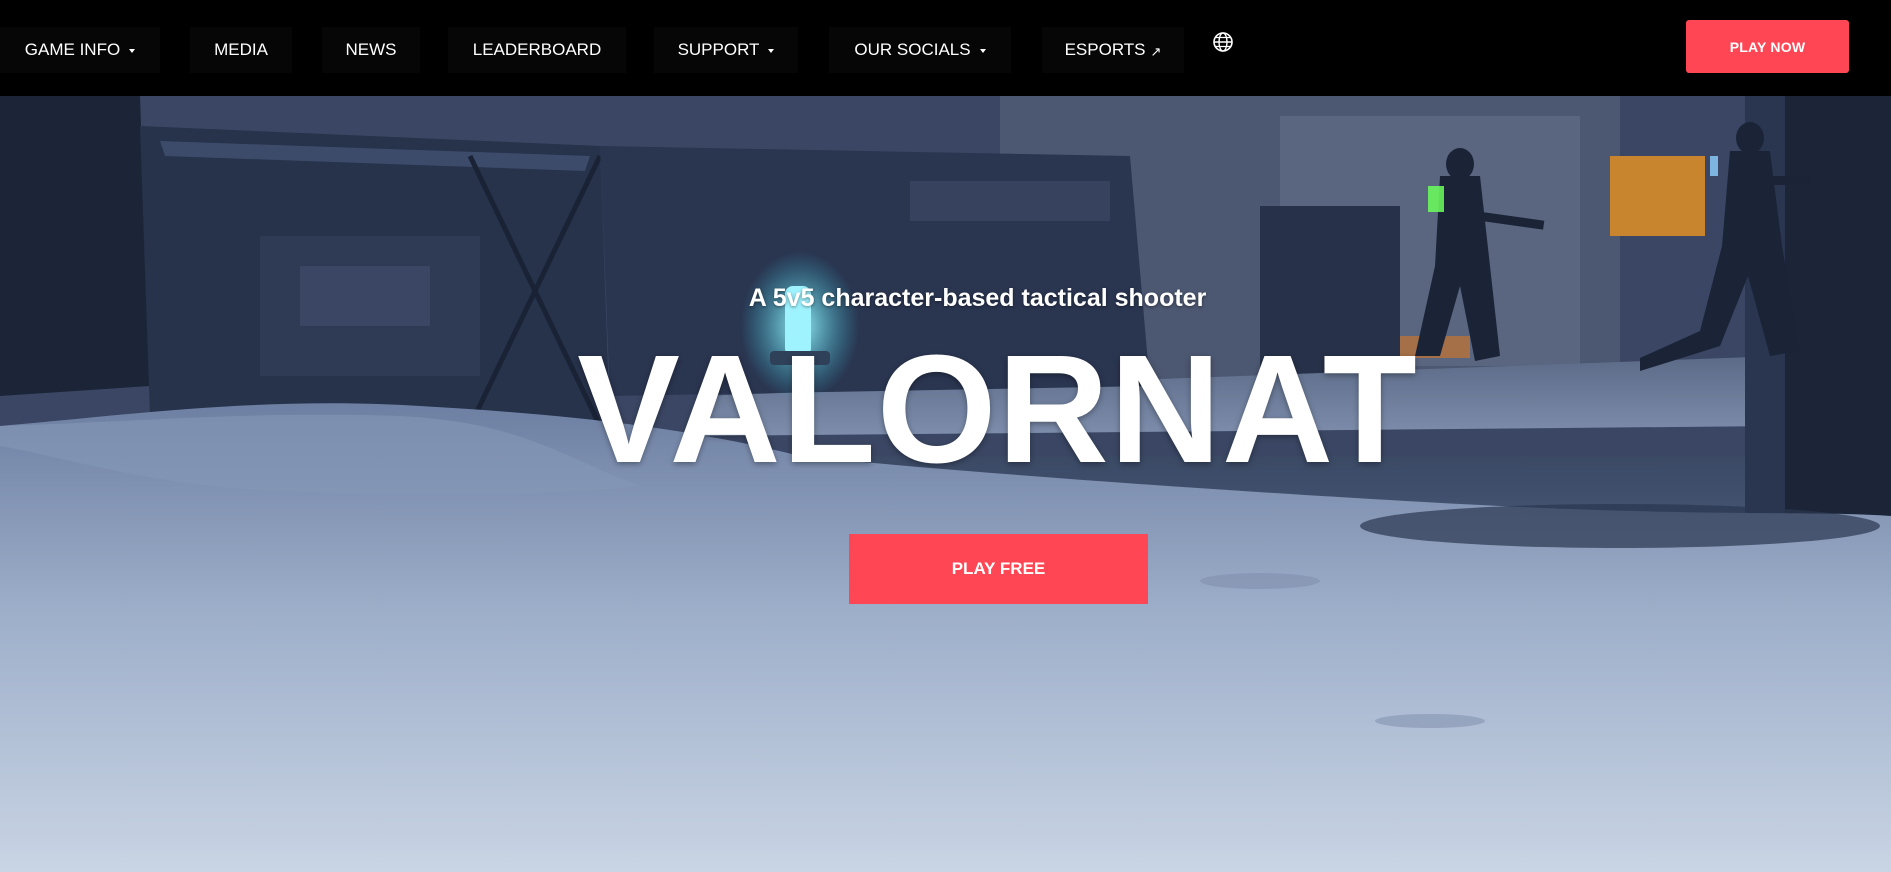  Describe the element at coordinates (1223, 42) in the screenshot. I see `globe-icon` at that location.